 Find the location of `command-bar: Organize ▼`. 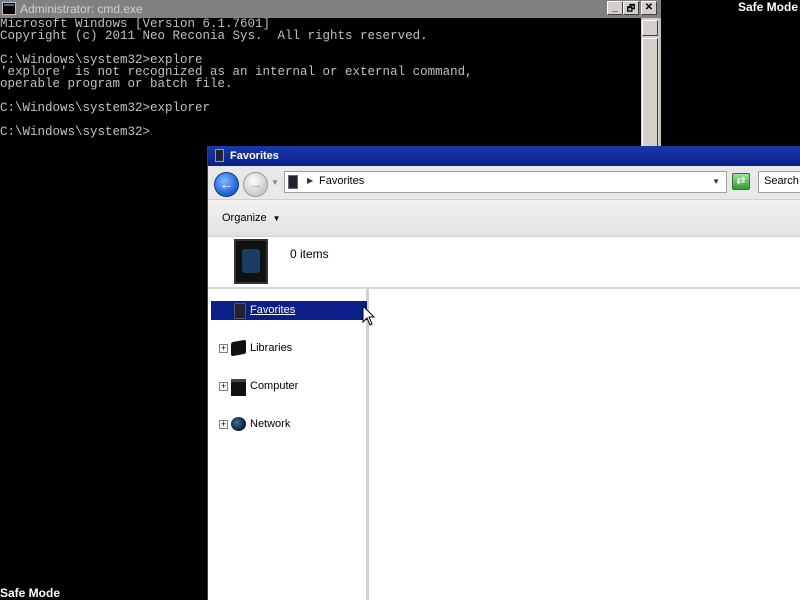

command-bar: Organize ▼ is located at coordinates (504, 218).